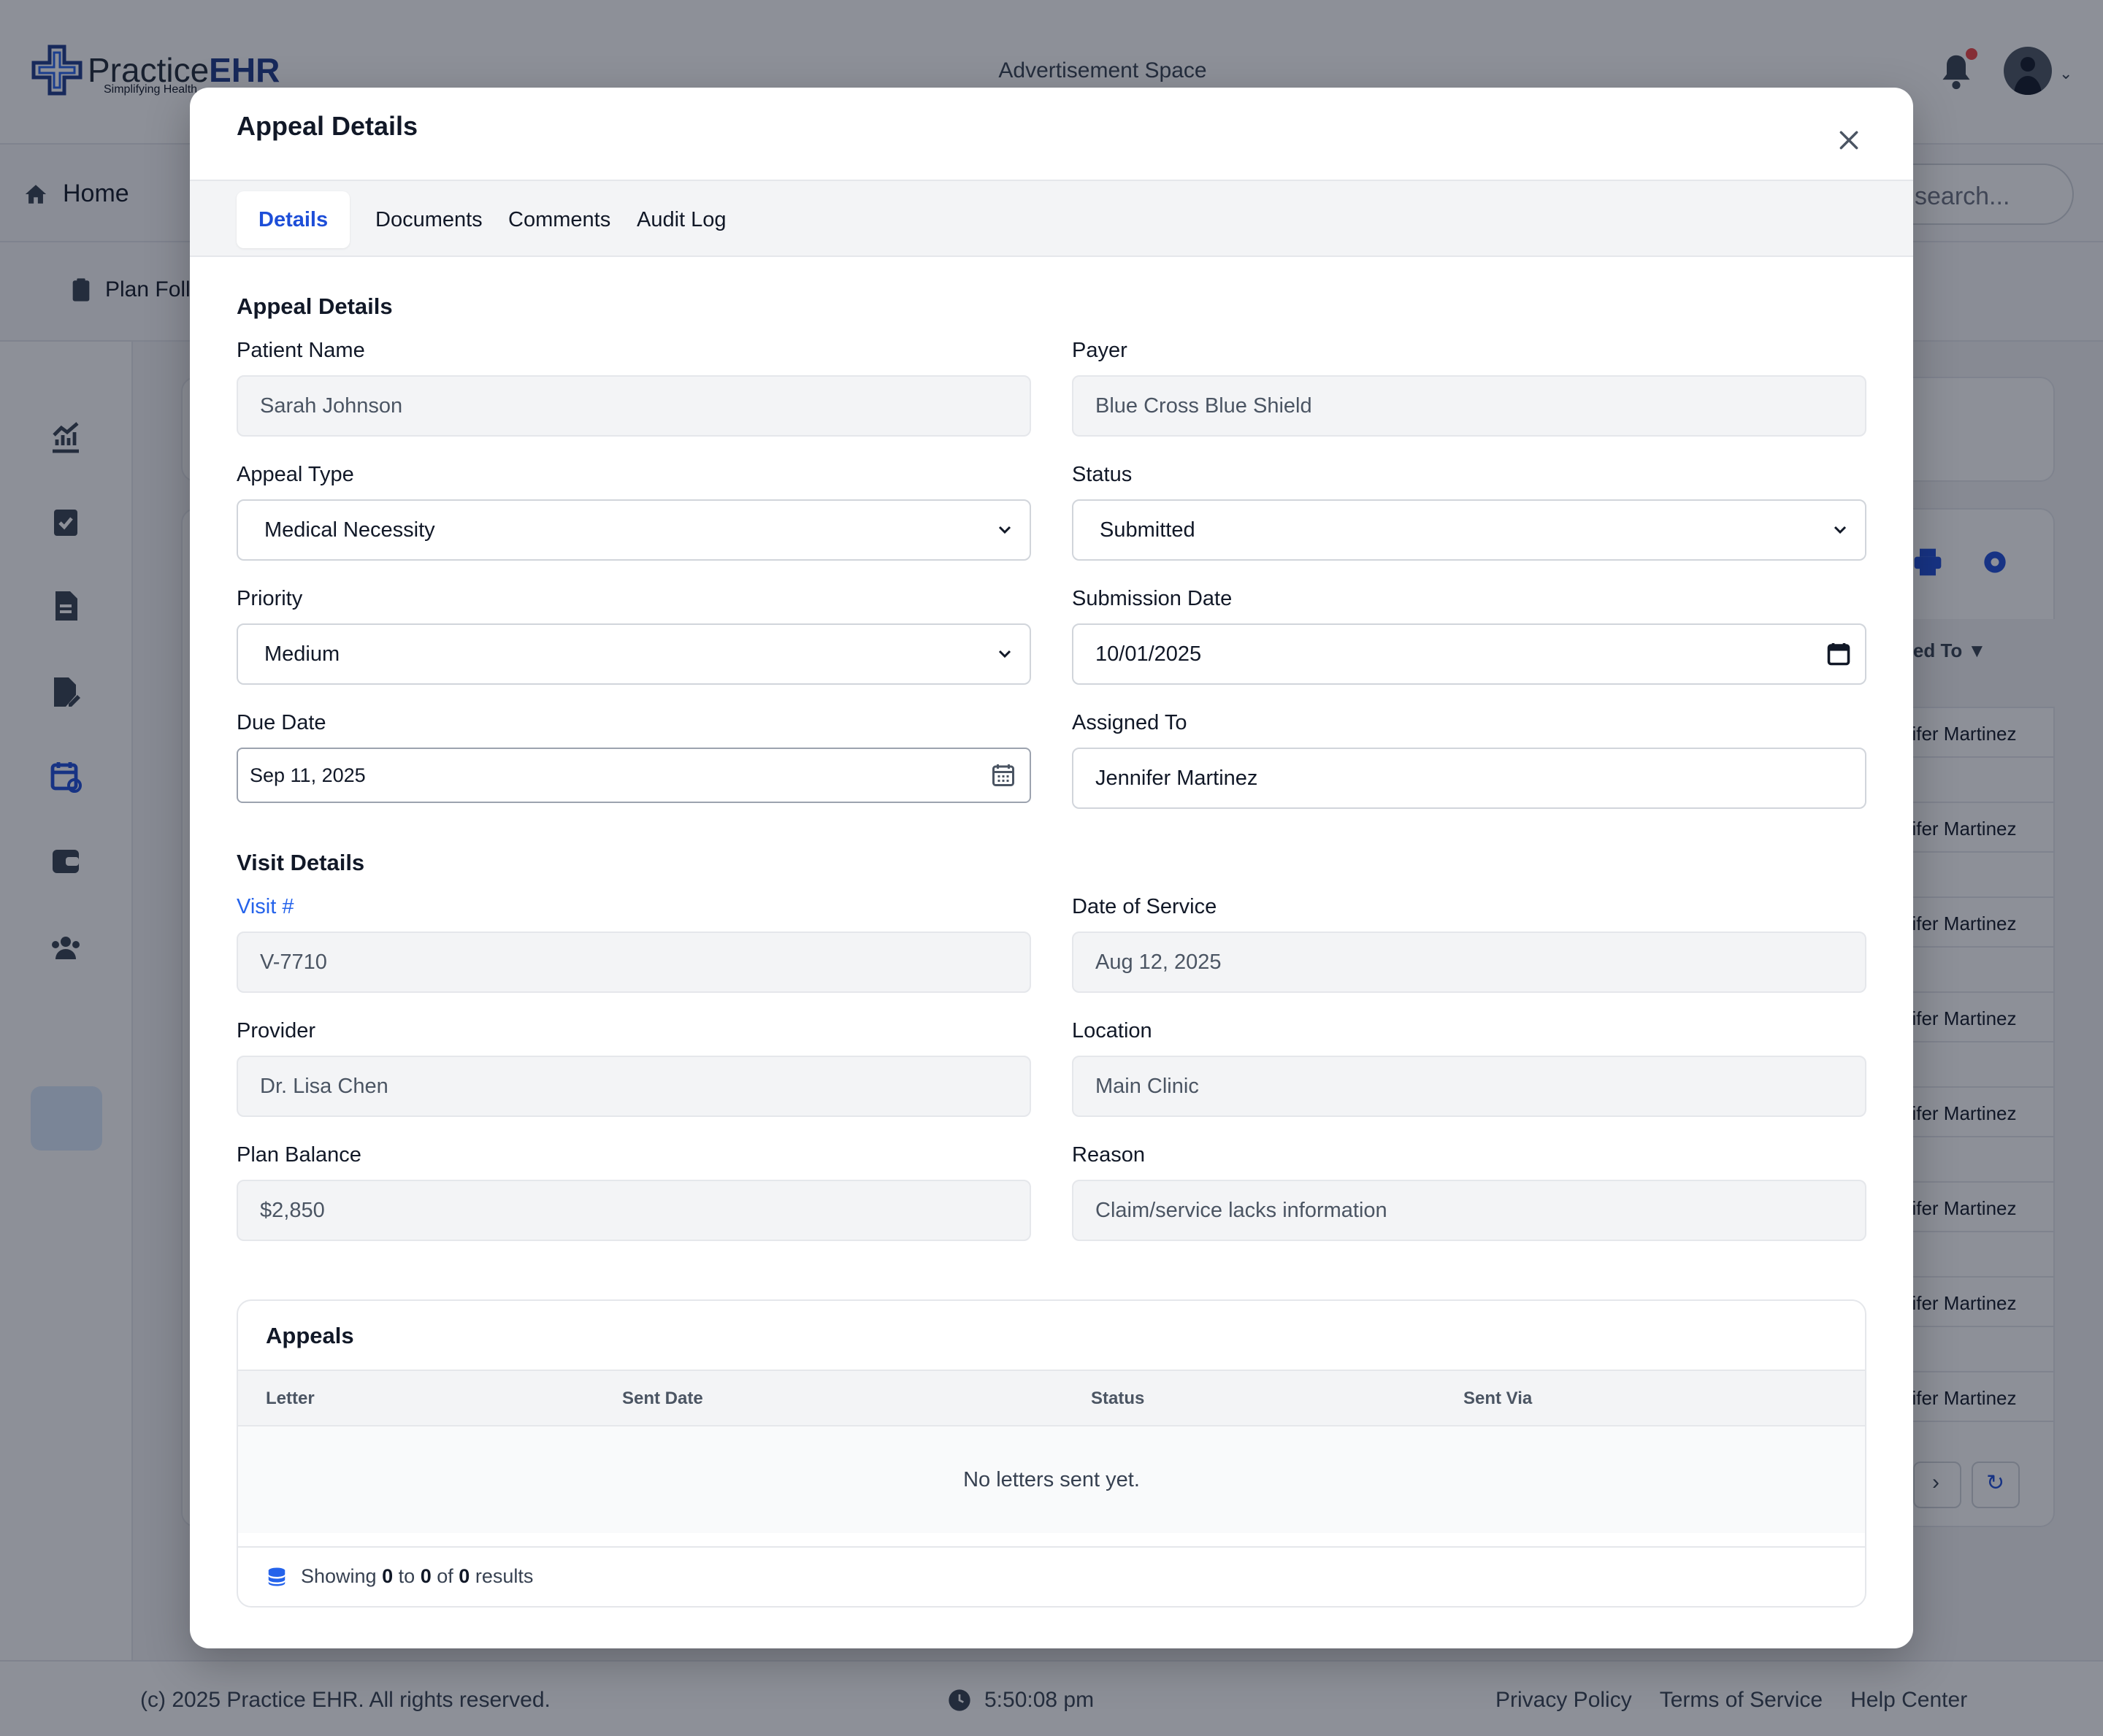  I want to click on reason-label: Reason, so click(1108, 1155).